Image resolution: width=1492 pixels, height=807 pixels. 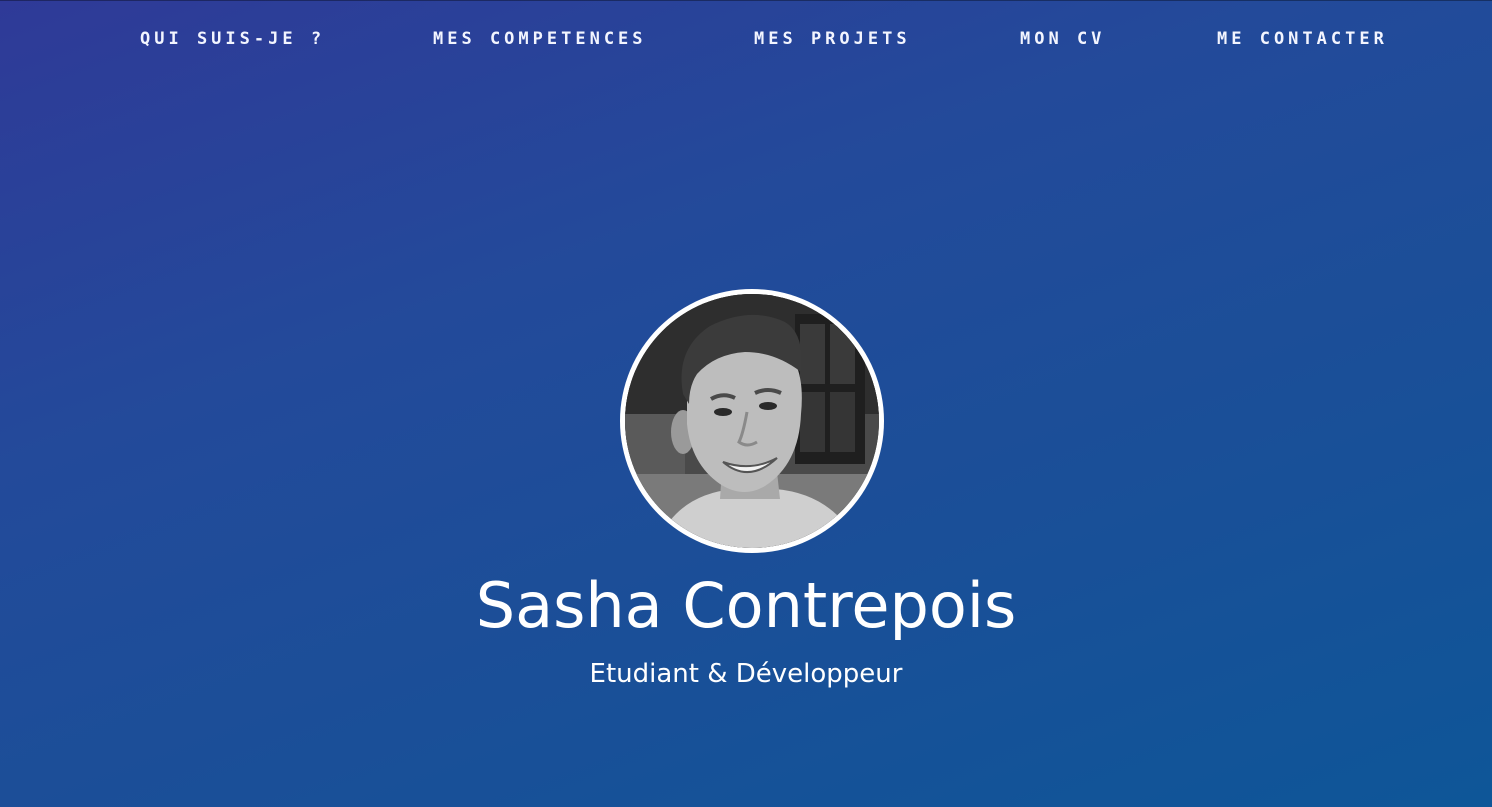 I want to click on profile-photo, so click(x=752, y=421).